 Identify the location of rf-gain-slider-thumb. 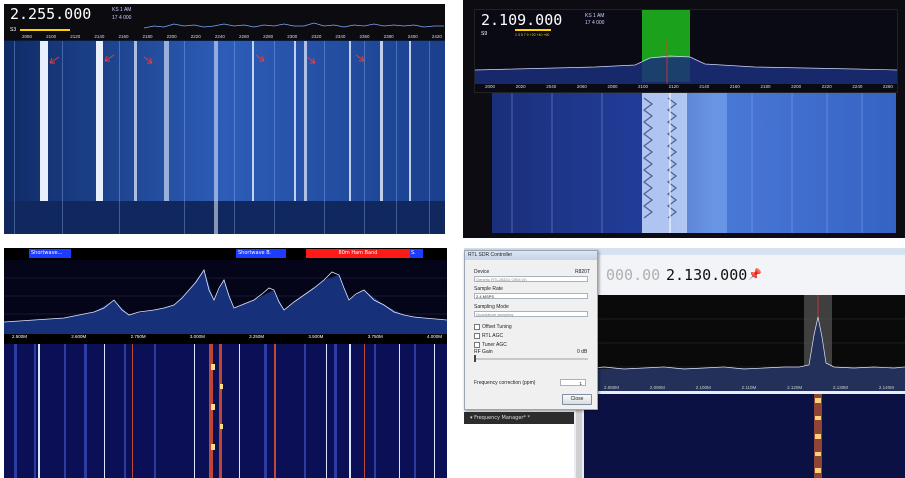
(475, 358).